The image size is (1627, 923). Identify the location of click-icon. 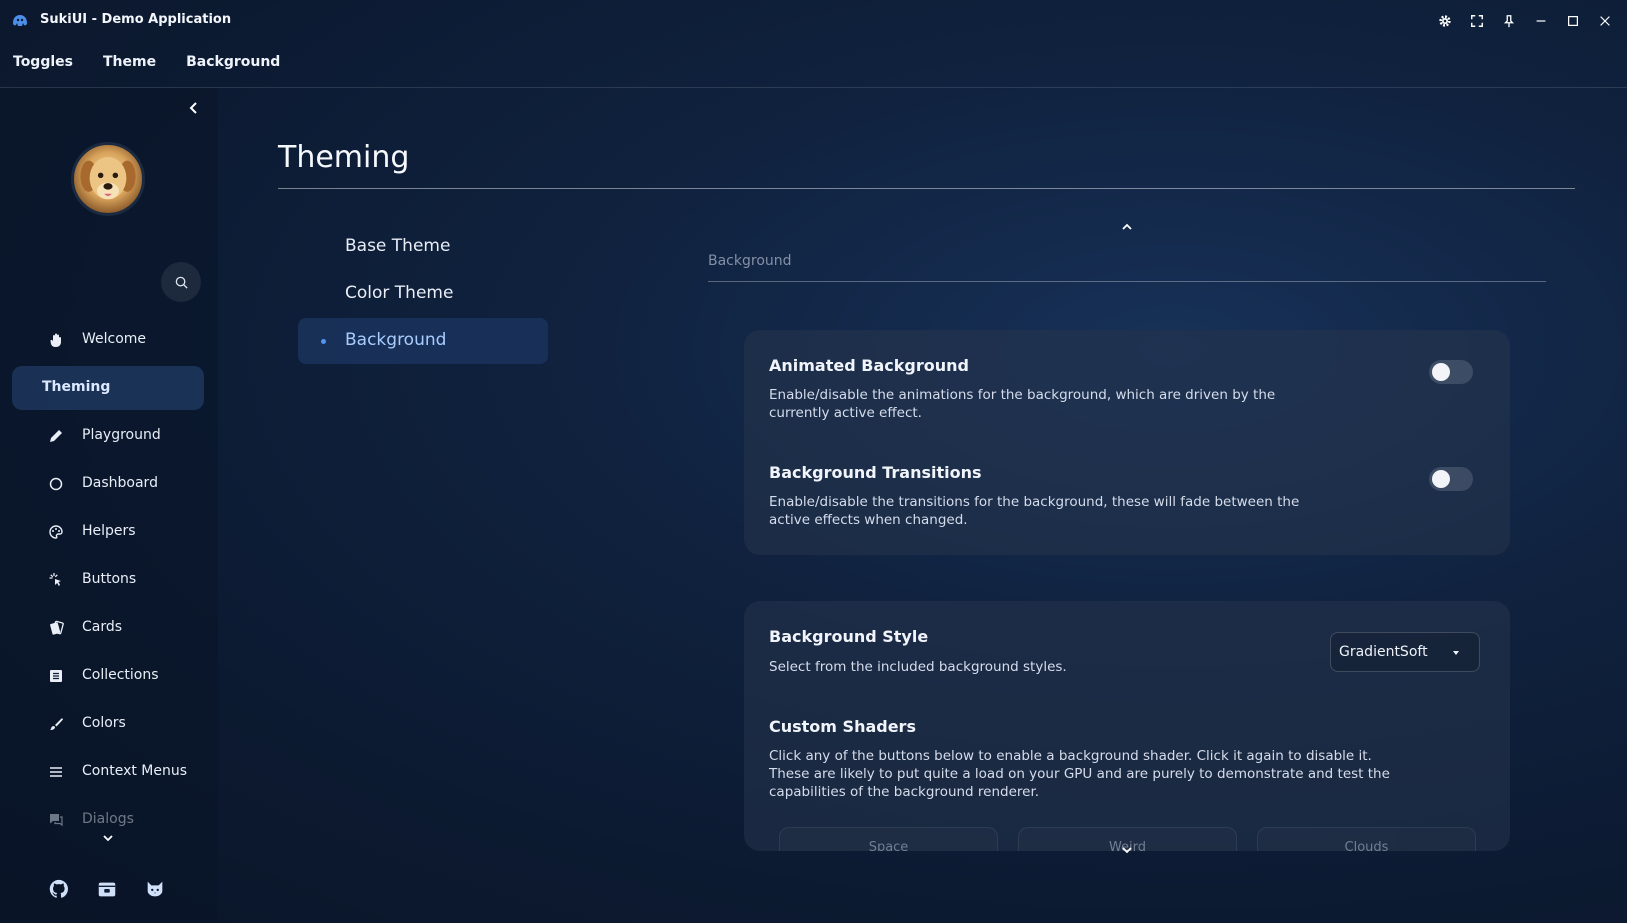
(55, 579).